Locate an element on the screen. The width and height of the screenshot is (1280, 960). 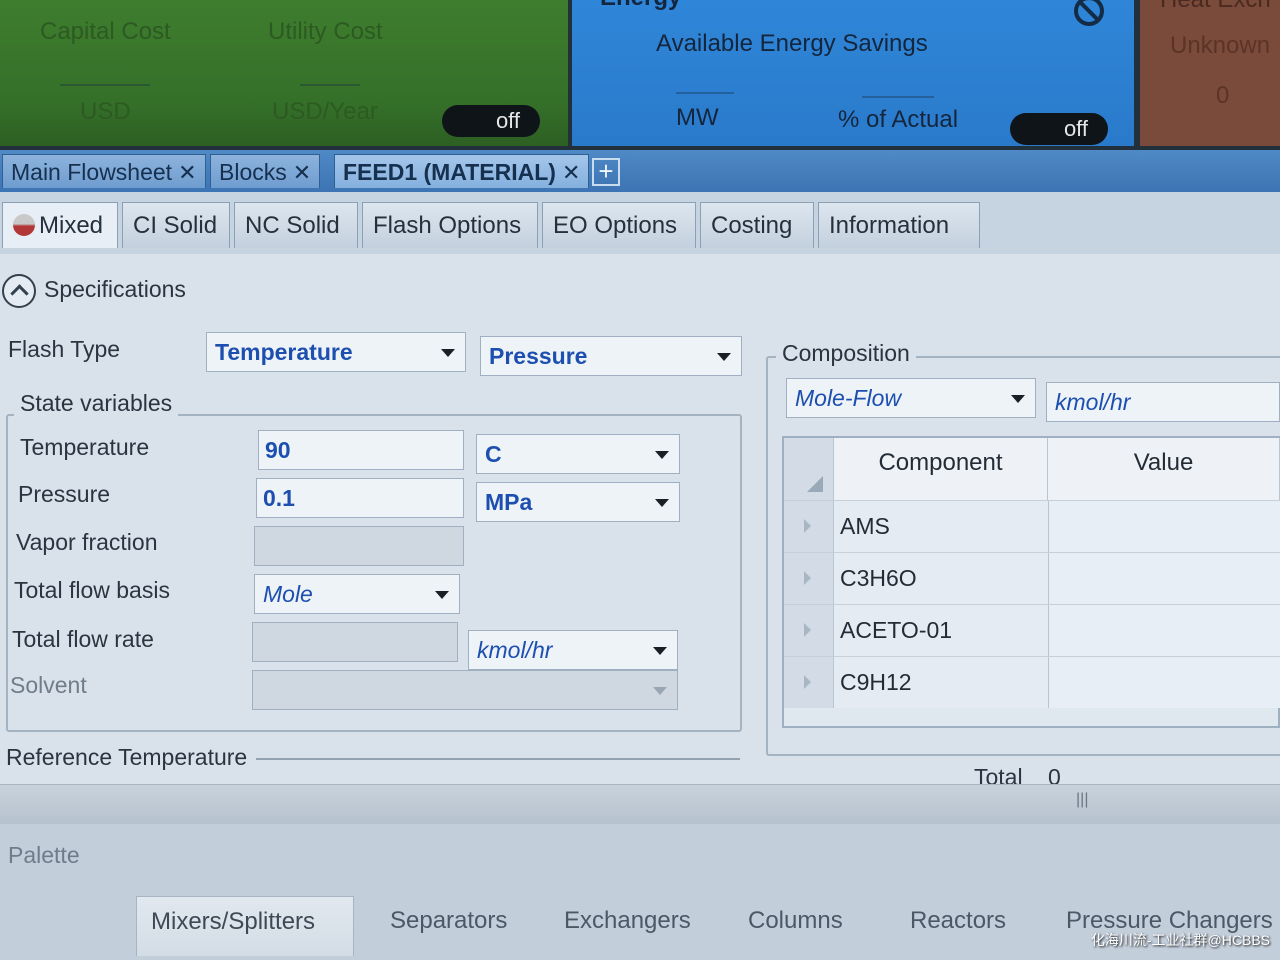
total-flow-basis-select: Mole is located at coordinates (357, 594).